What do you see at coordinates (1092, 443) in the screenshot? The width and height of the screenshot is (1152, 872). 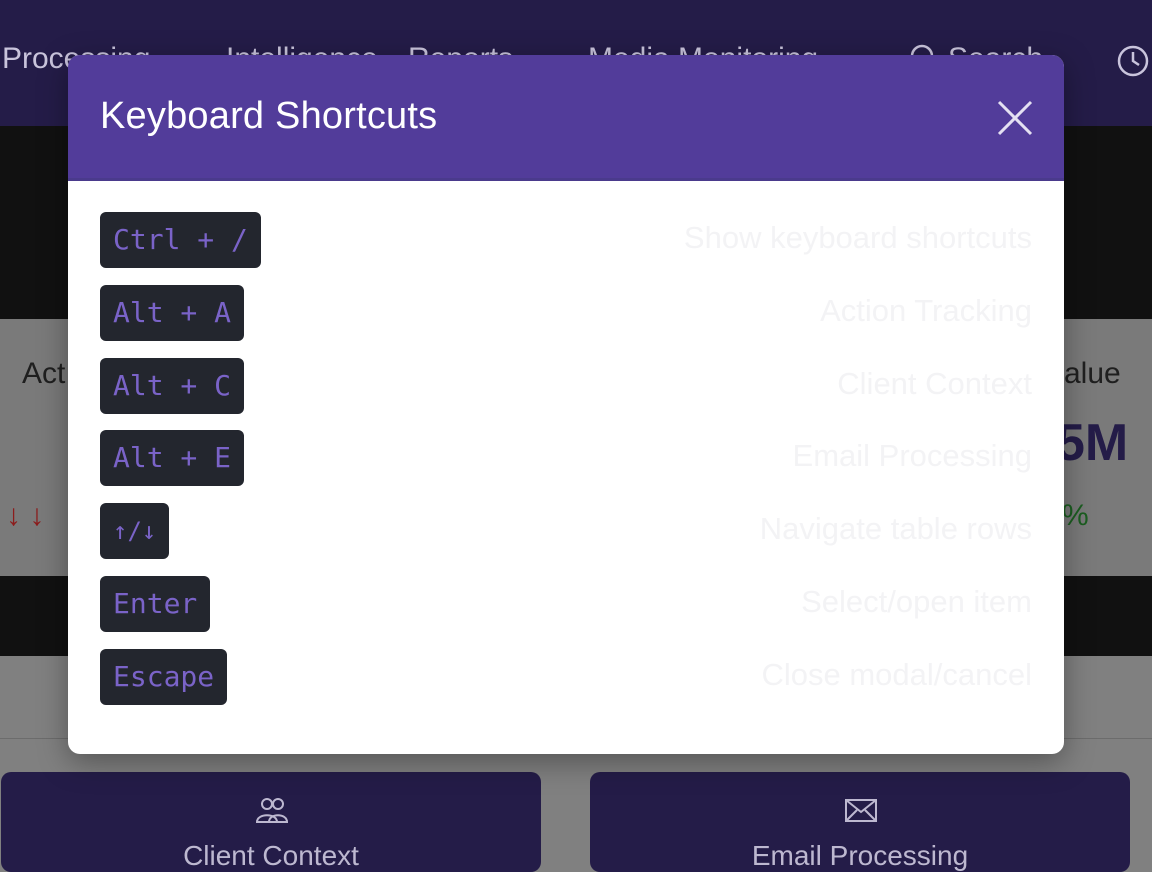 I see `stat-value: 5M` at bounding box center [1092, 443].